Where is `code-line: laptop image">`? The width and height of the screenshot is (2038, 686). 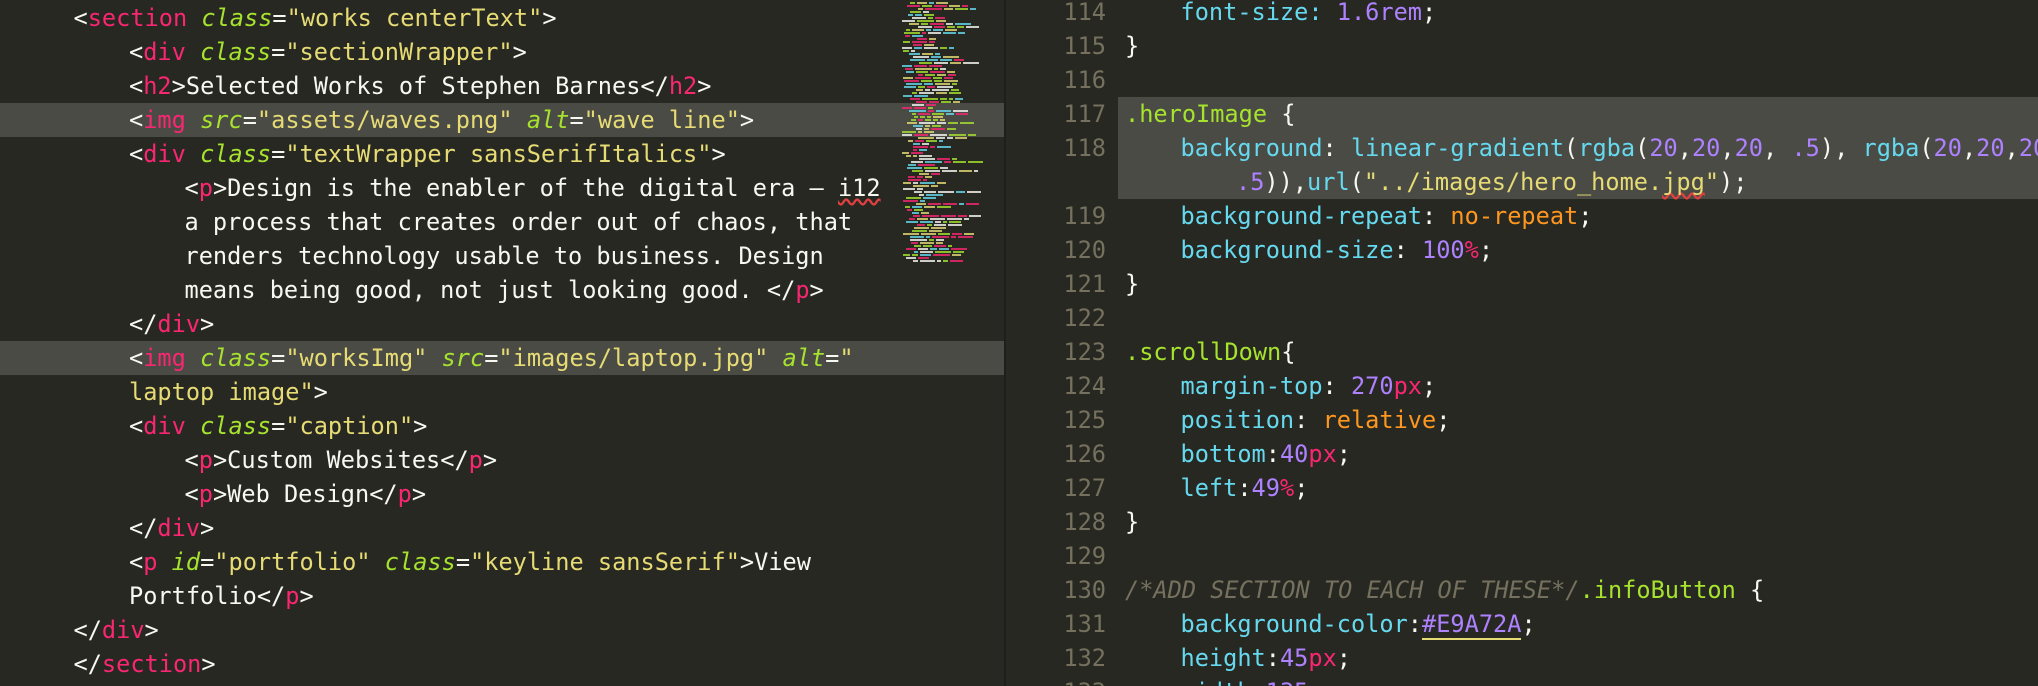 code-line: laptop image"> is located at coordinates (502, 392).